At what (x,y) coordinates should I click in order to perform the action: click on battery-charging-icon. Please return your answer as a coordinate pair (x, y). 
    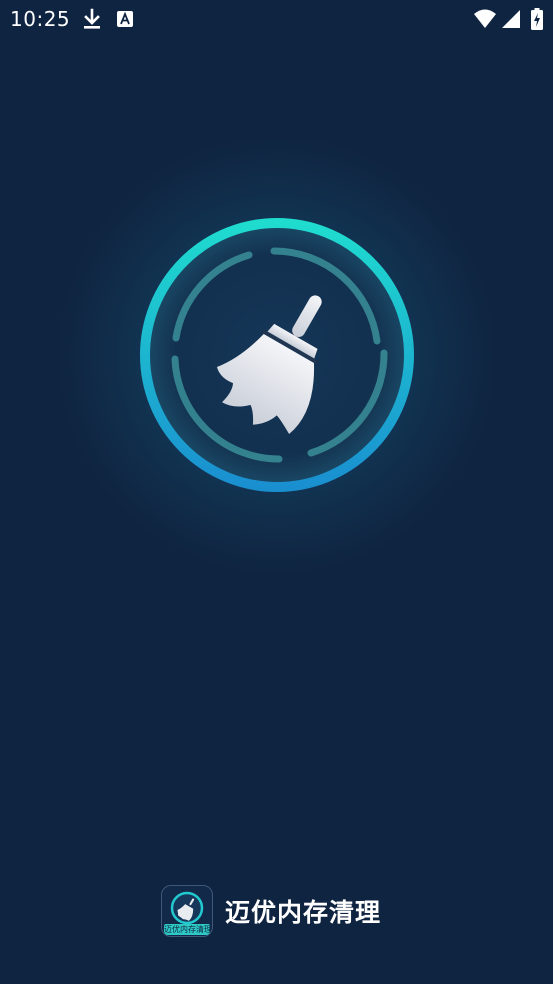
    Looking at the image, I should click on (537, 19).